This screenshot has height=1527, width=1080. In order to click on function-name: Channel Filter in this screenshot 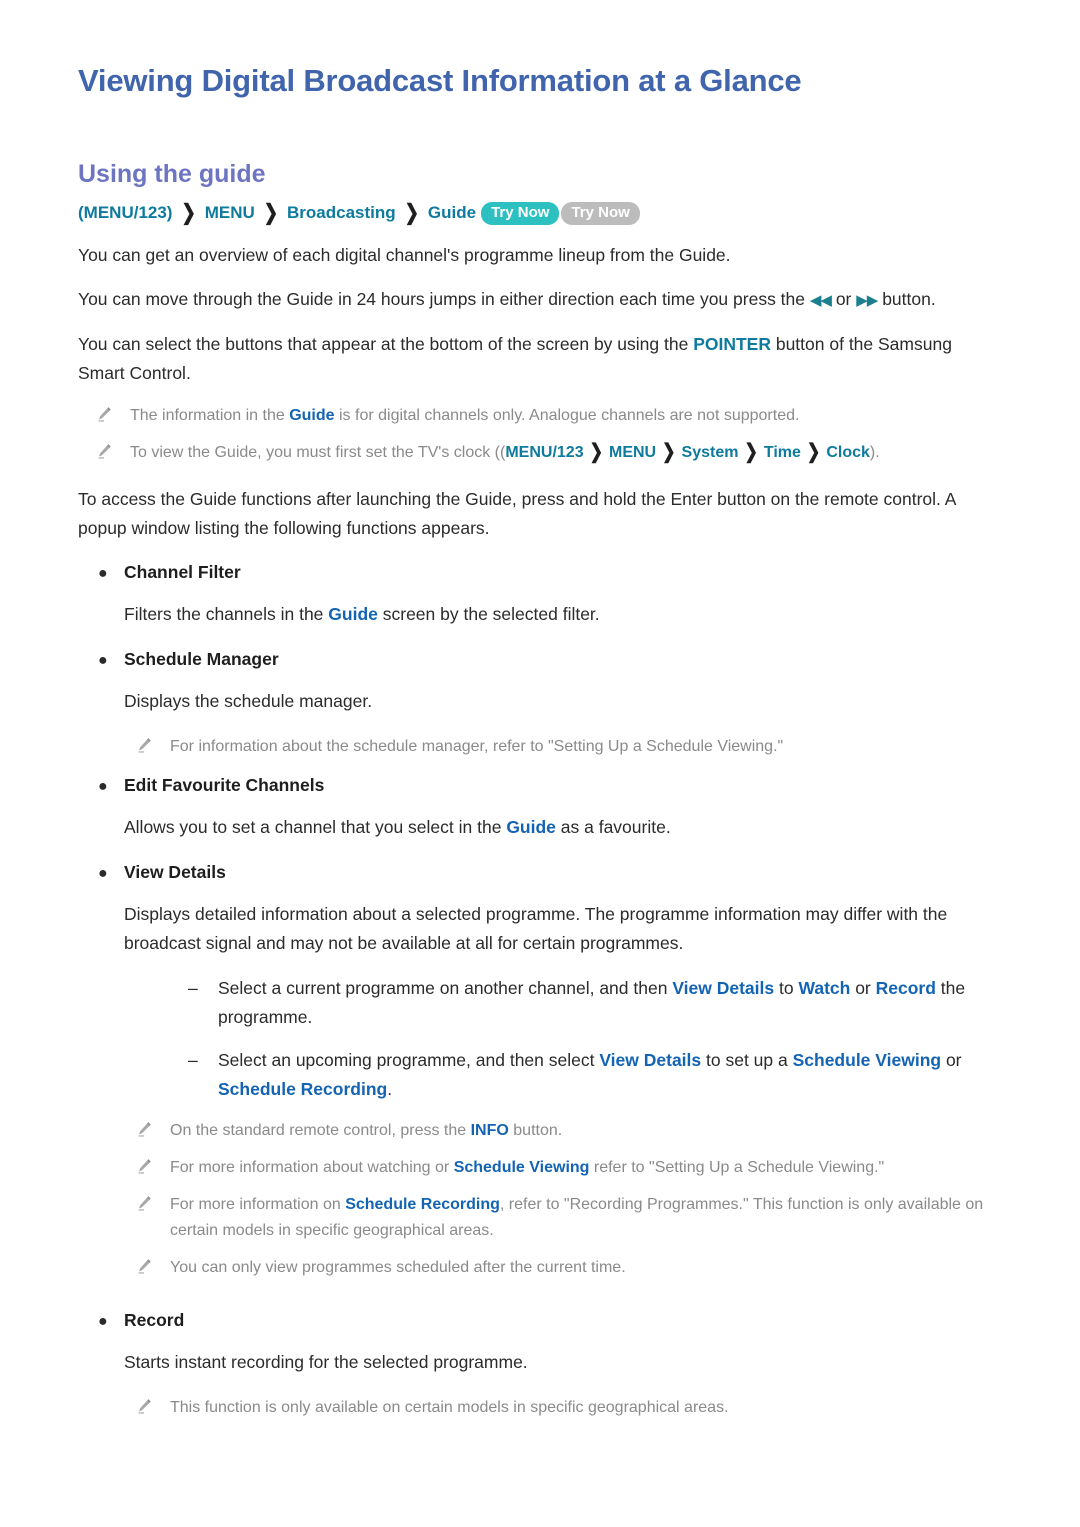, I will do `click(182, 572)`.